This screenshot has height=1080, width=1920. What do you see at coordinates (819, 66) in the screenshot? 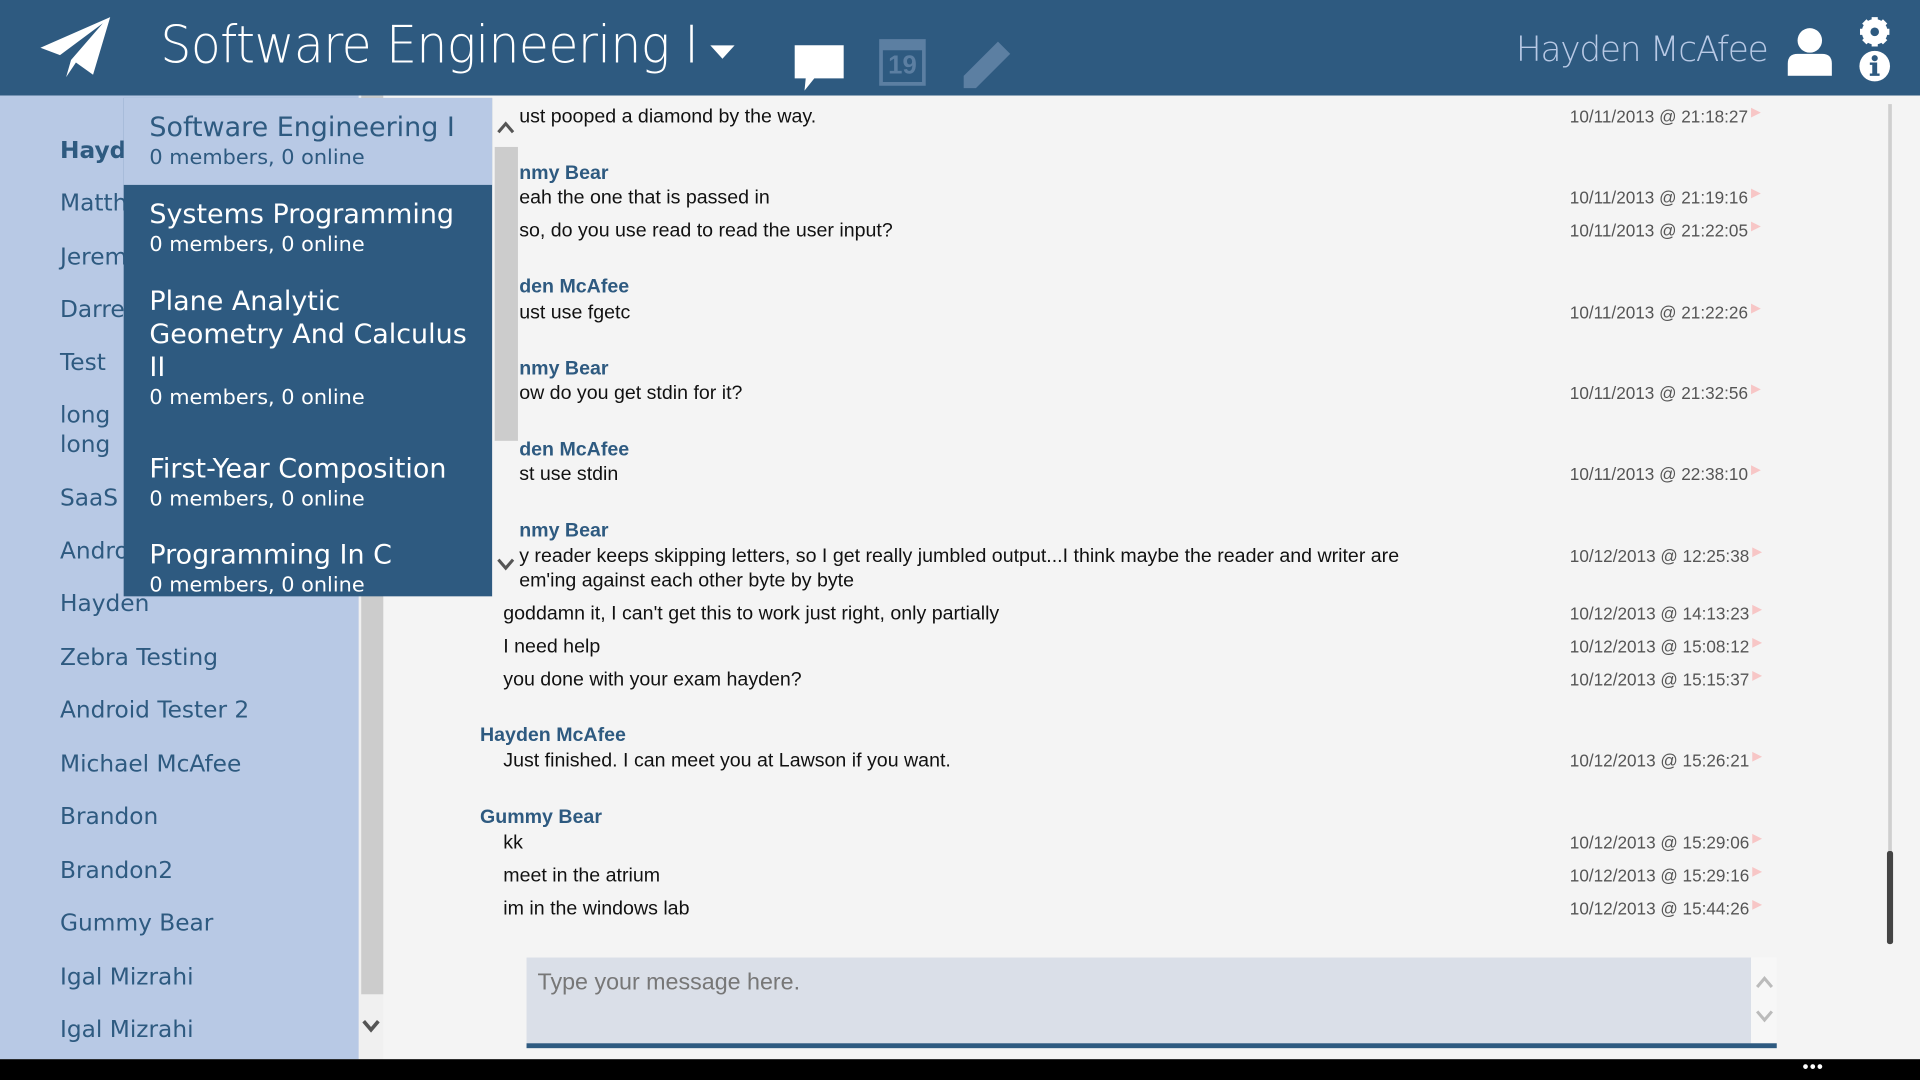
I see `chat-bubble-icon` at bounding box center [819, 66].